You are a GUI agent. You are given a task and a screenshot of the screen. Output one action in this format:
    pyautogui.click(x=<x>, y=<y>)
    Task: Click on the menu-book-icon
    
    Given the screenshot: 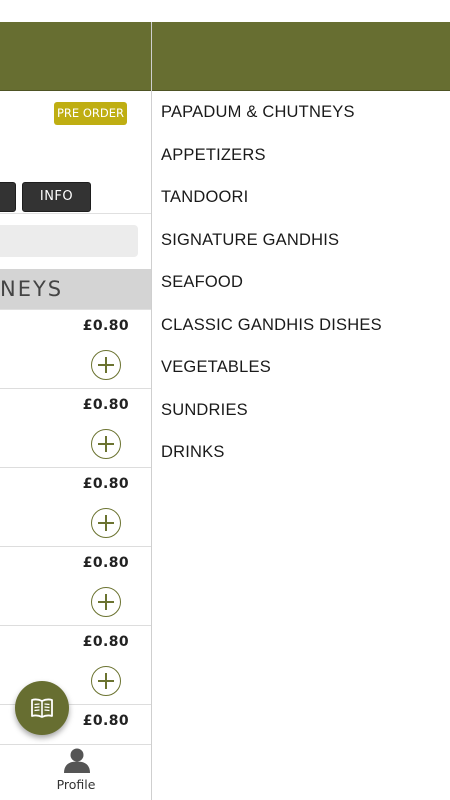 What is the action you would take?
    pyautogui.click(x=42, y=708)
    